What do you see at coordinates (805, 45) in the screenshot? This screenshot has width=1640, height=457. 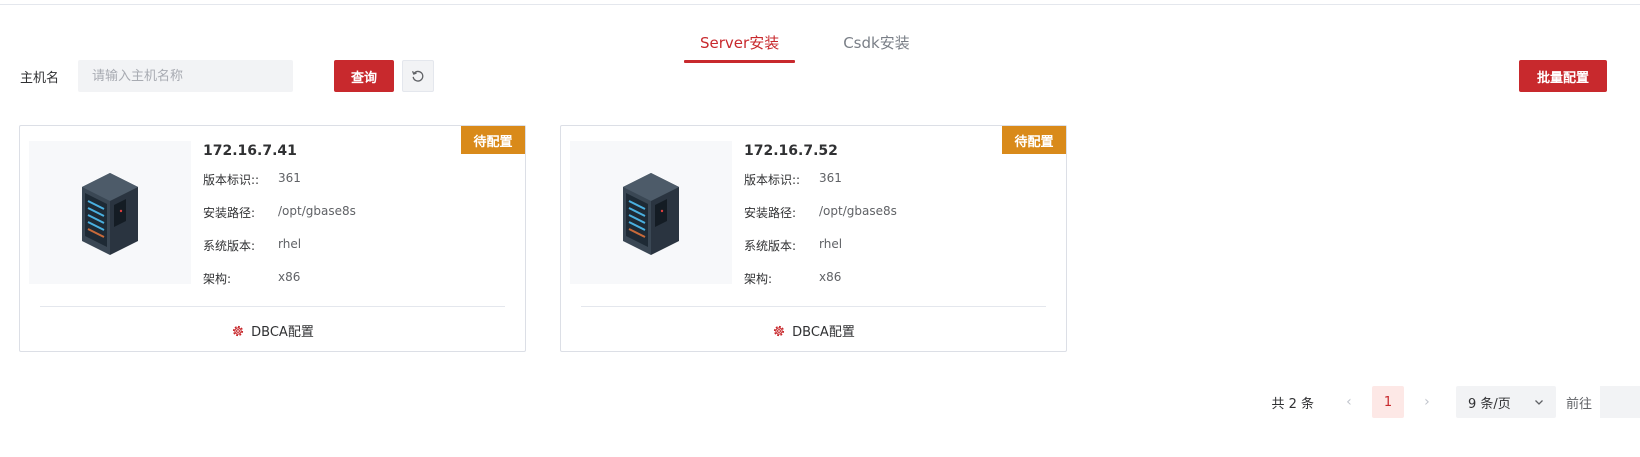 I see `install-tabs: Server安装 Csdk安装` at bounding box center [805, 45].